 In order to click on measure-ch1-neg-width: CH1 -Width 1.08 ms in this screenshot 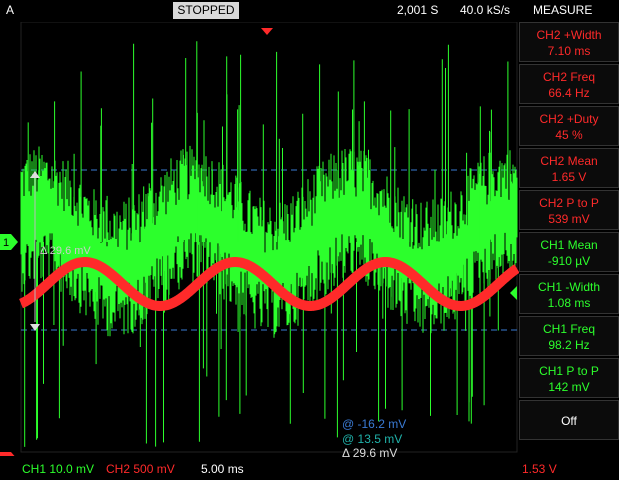, I will do `click(569, 294)`.